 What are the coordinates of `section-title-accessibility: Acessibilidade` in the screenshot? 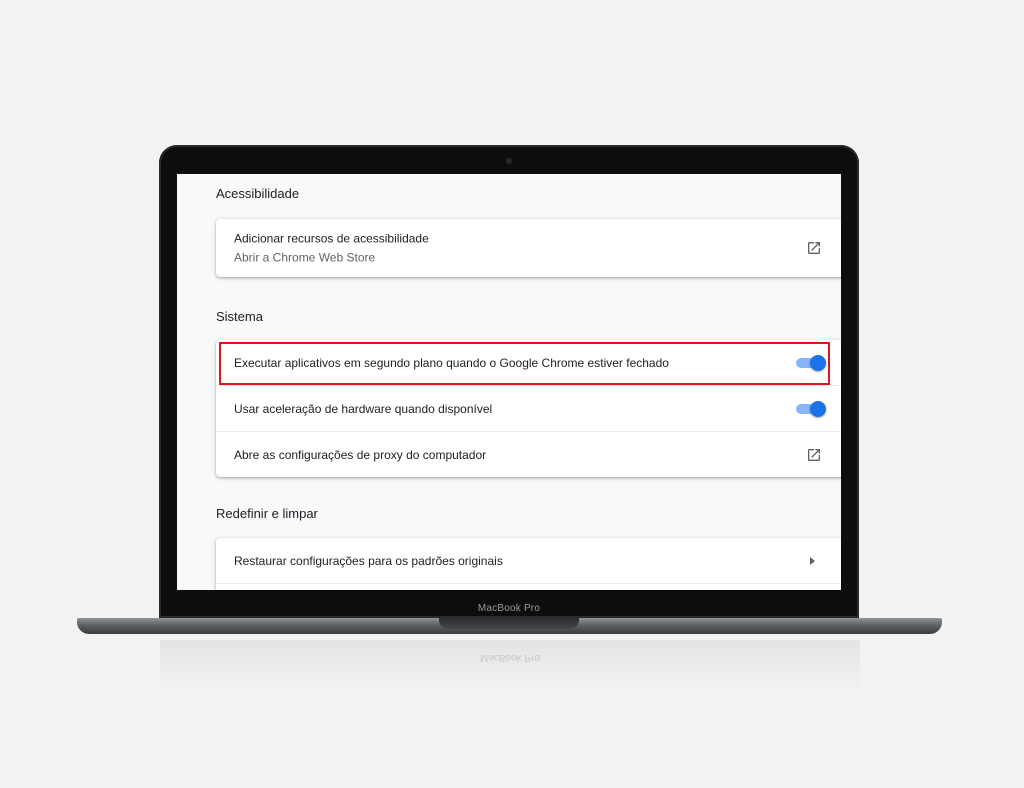 It's located at (258, 193).